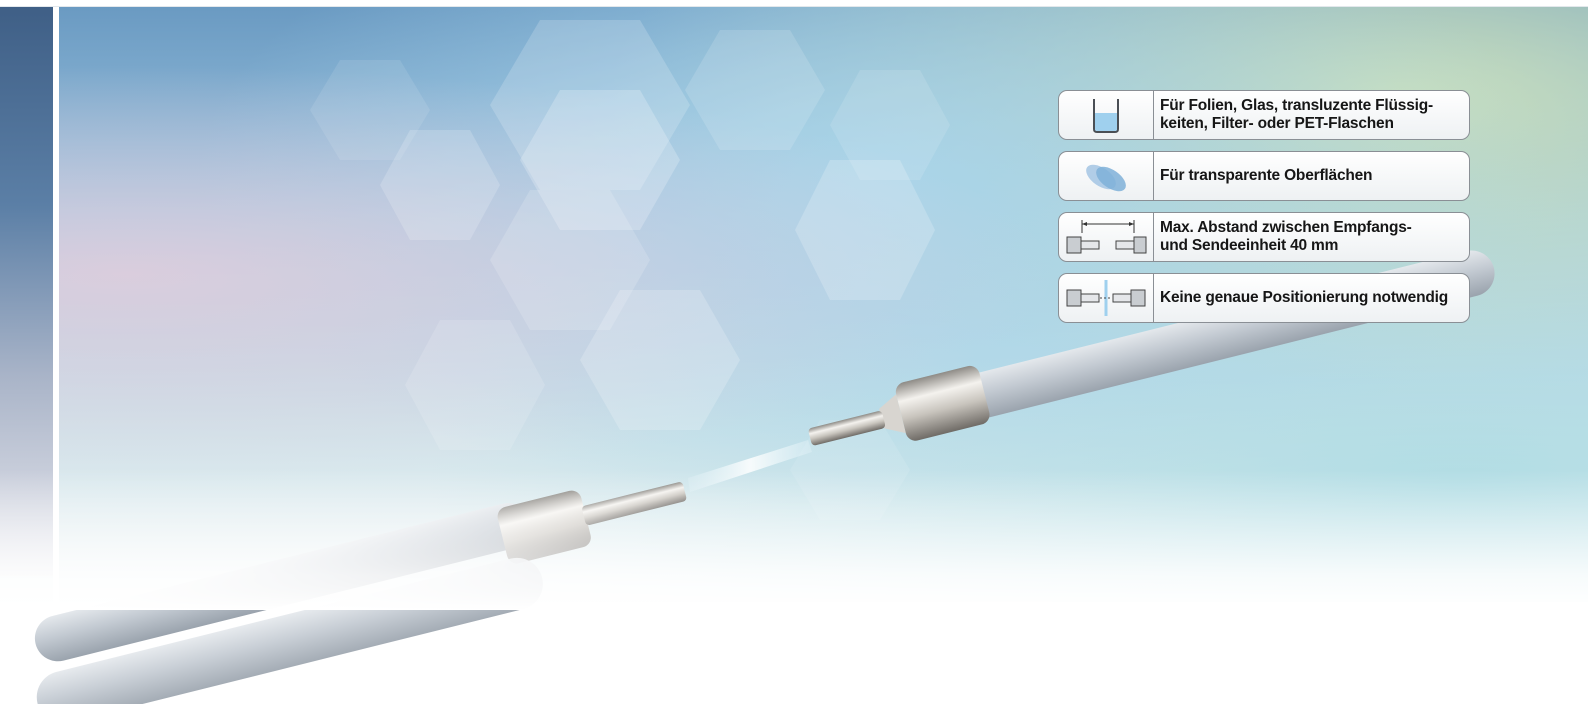  Describe the element at coordinates (1106, 176) in the screenshot. I see `transparent-lenses-icon` at that location.